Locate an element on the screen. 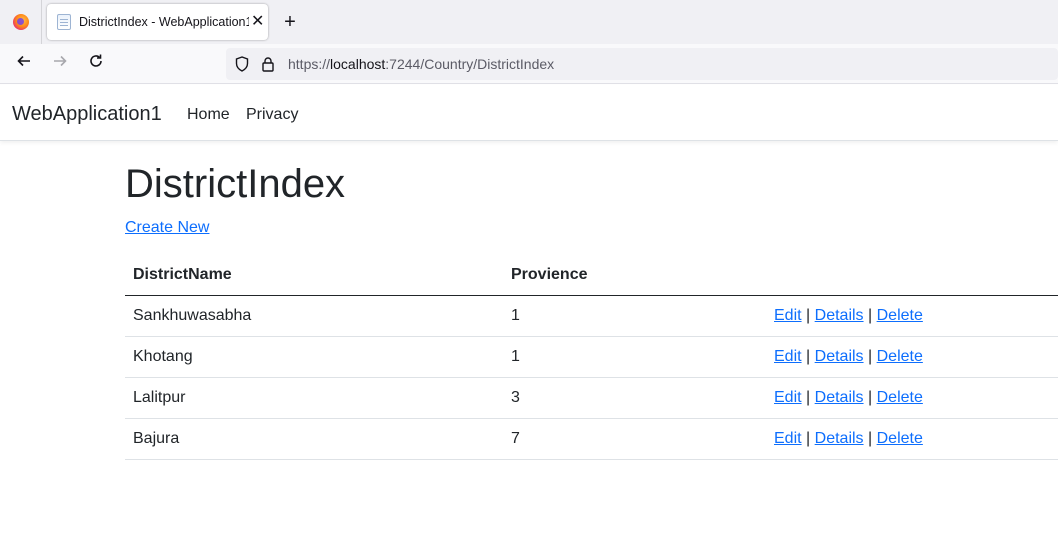  firefox-menu-button is located at coordinates (21, 22).